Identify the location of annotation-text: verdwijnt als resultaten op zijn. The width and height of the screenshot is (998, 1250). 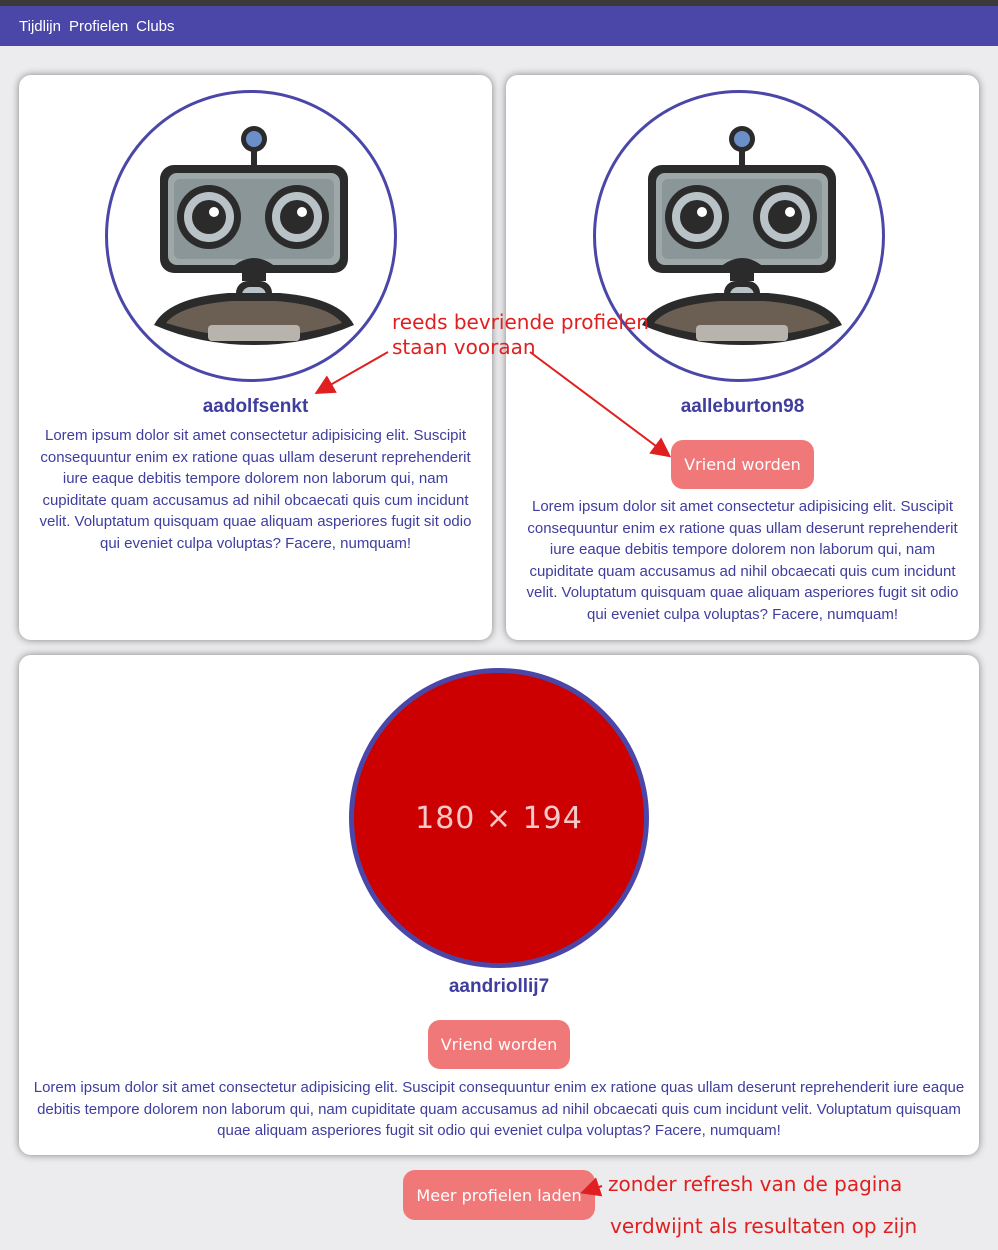
(764, 1226).